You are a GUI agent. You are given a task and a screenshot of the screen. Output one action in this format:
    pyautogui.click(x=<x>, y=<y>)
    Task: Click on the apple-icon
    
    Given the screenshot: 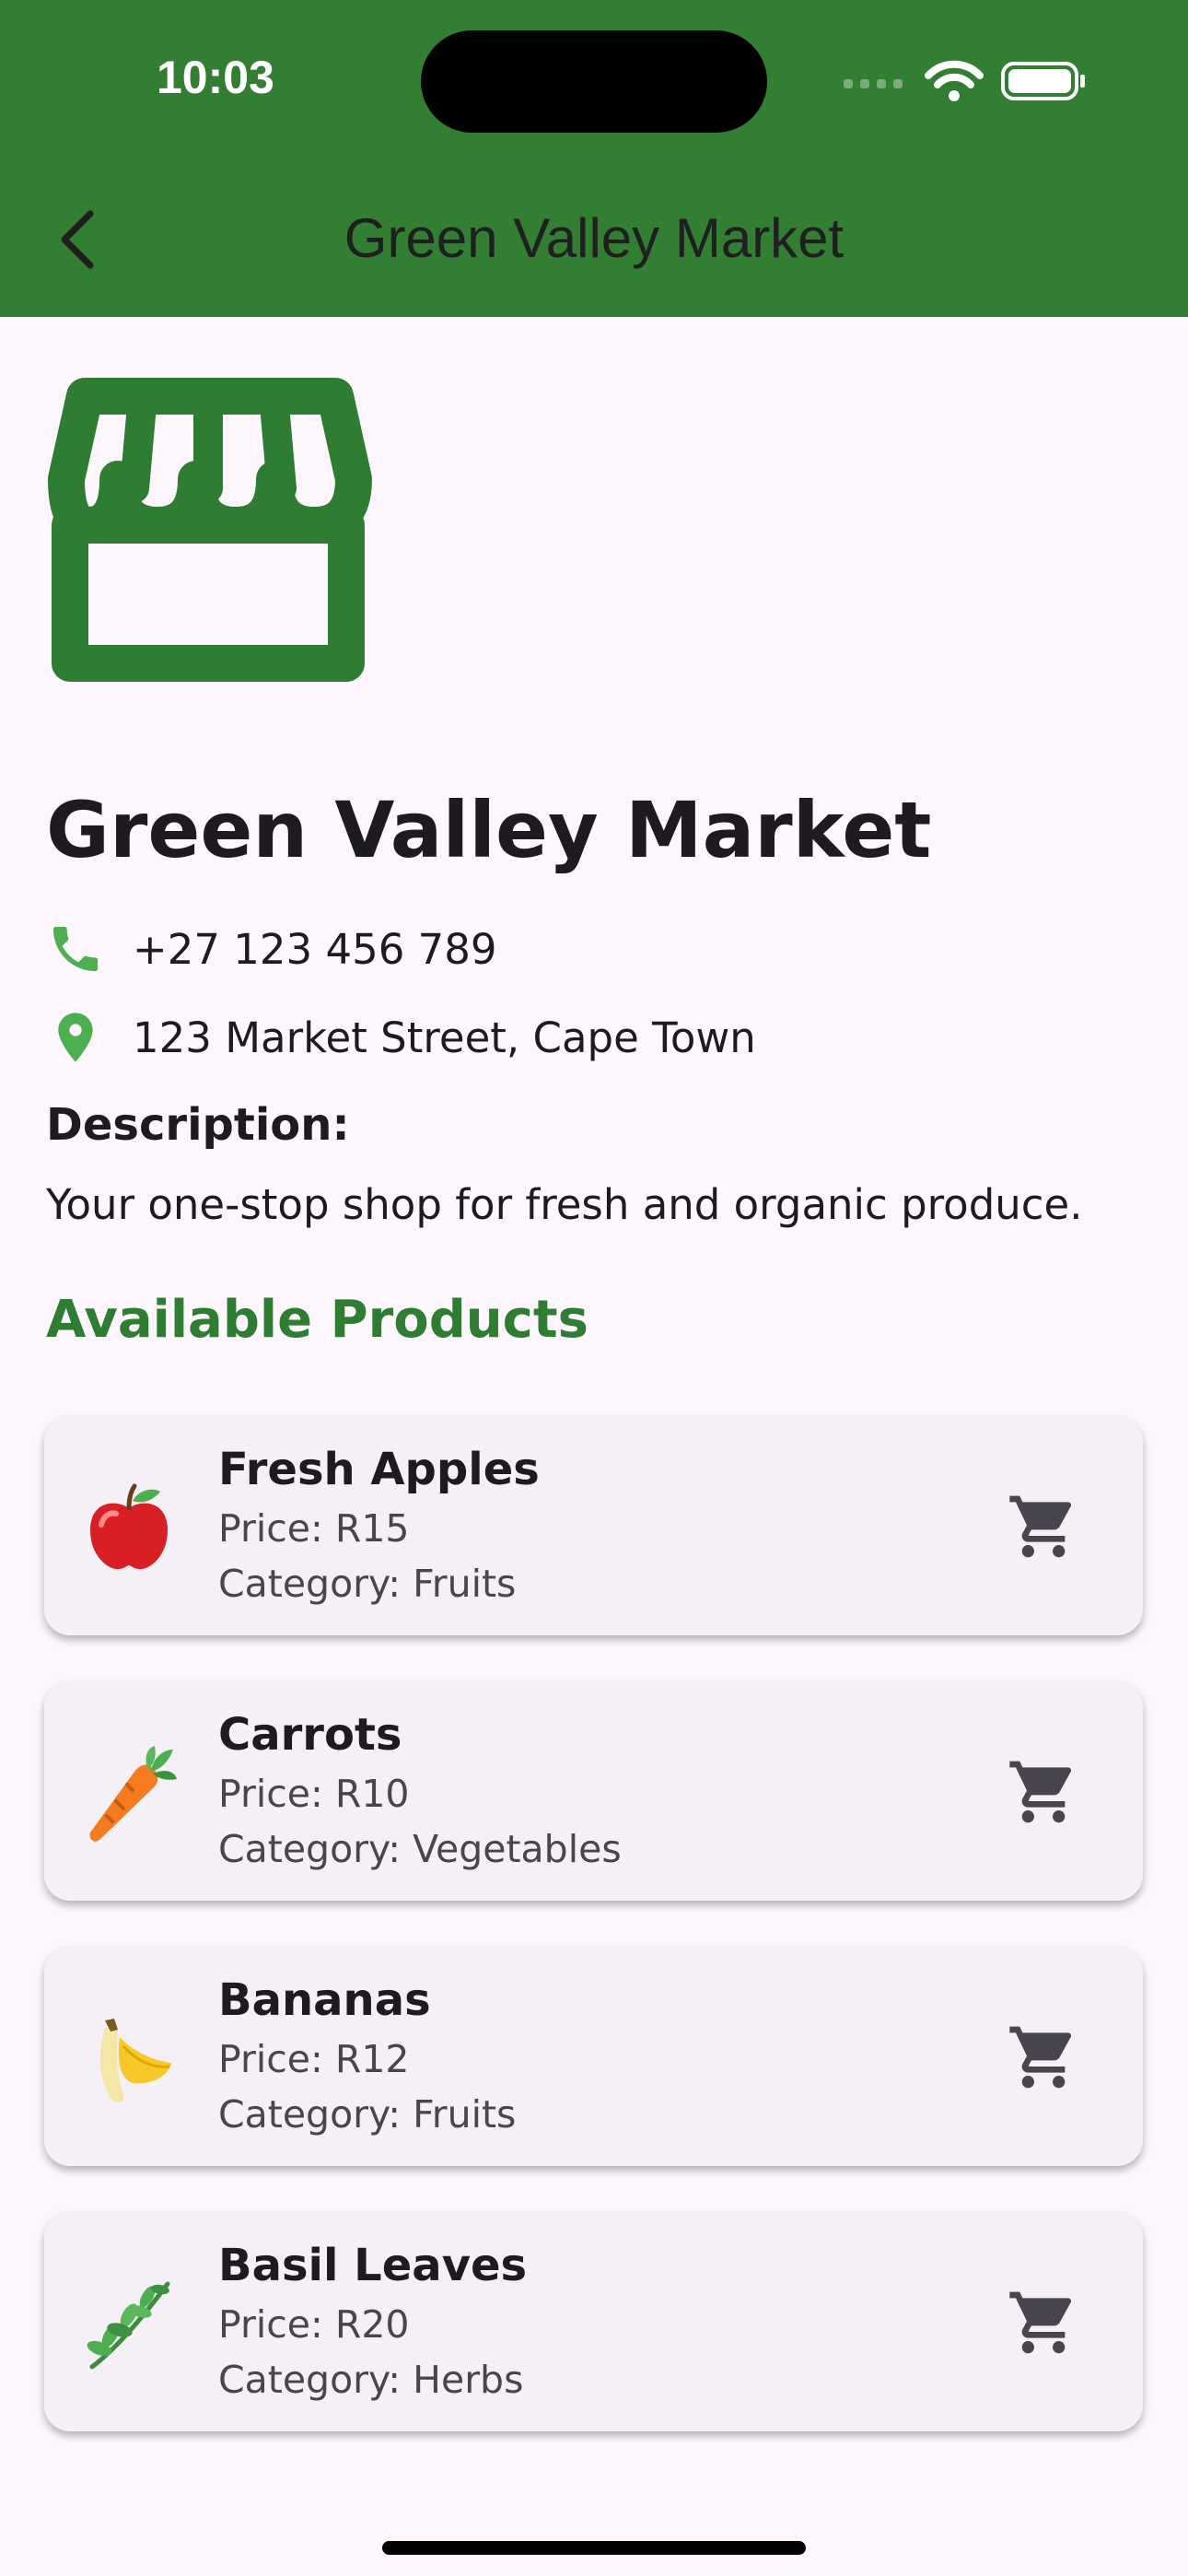 What is the action you would take?
    pyautogui.click(x=129, y=1526)
    